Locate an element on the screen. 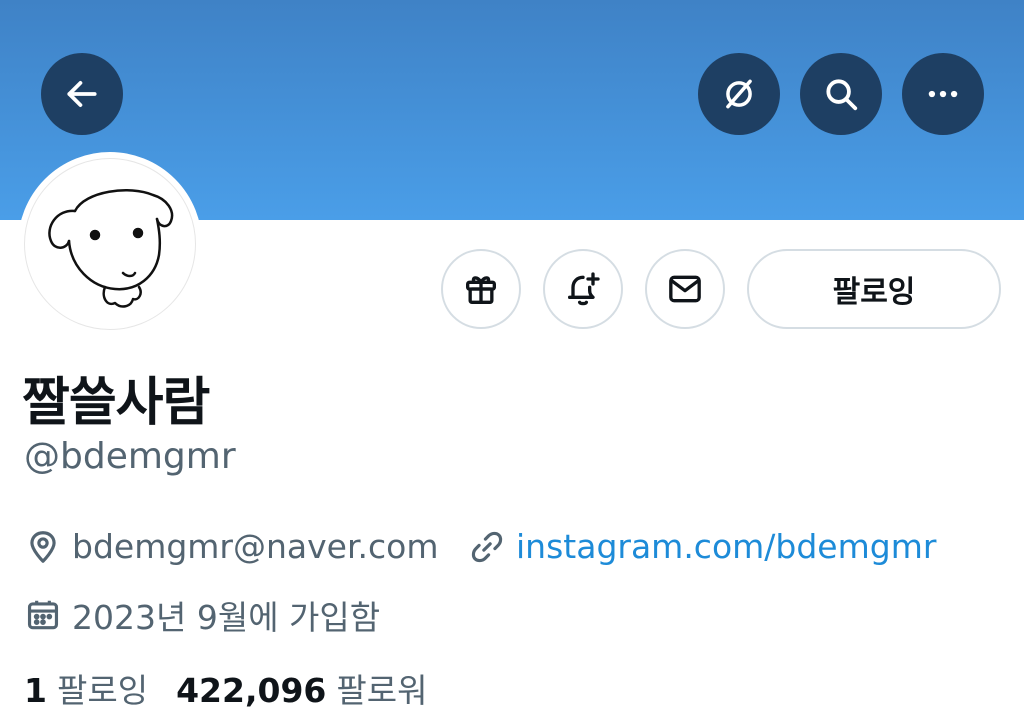 Image resolution: width=1024 pixels, height=728 pixels. joined-row: 2023년 9월에 가입함 is located at coordinates (202, 615).